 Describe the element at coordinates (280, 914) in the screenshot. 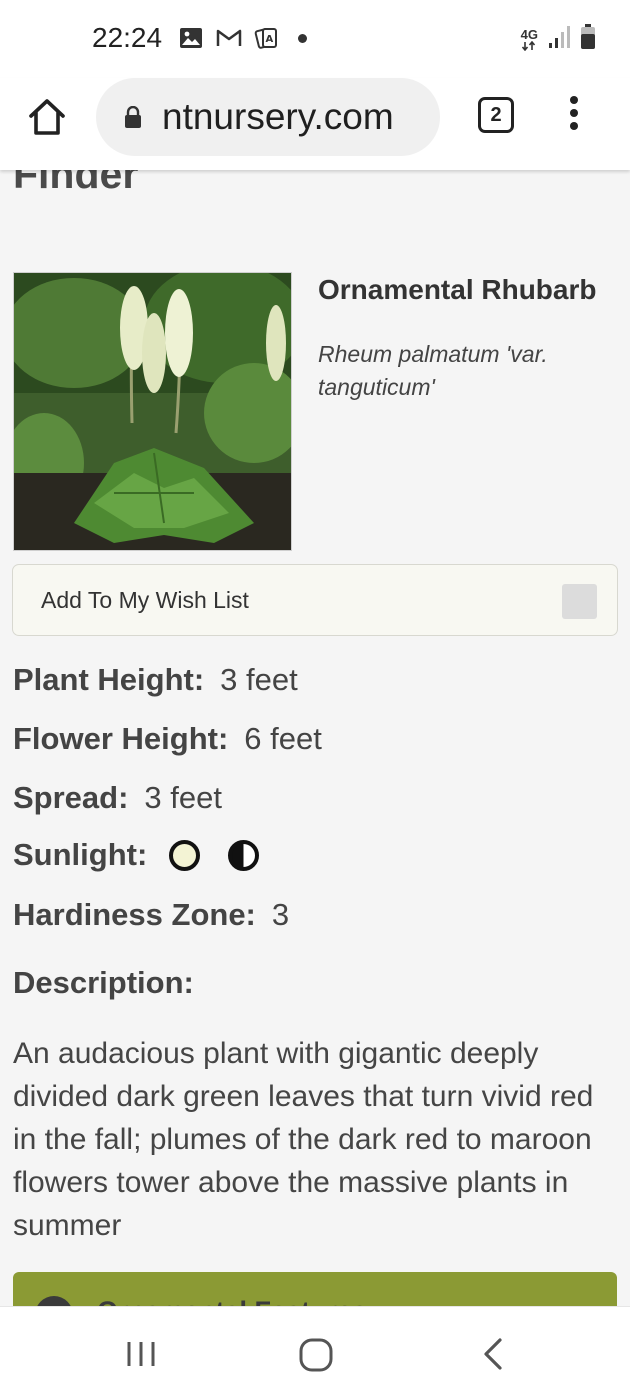

I see `hardiness-value: 3` at that location.